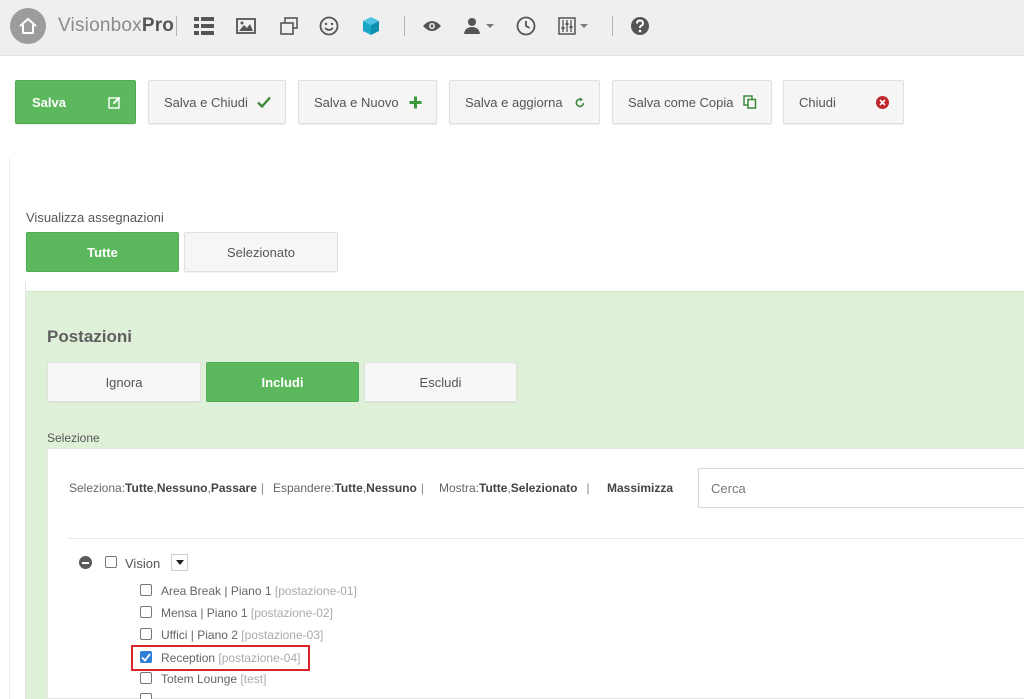  I want to click on expand-all-link: Tutte, so click(348, 488).